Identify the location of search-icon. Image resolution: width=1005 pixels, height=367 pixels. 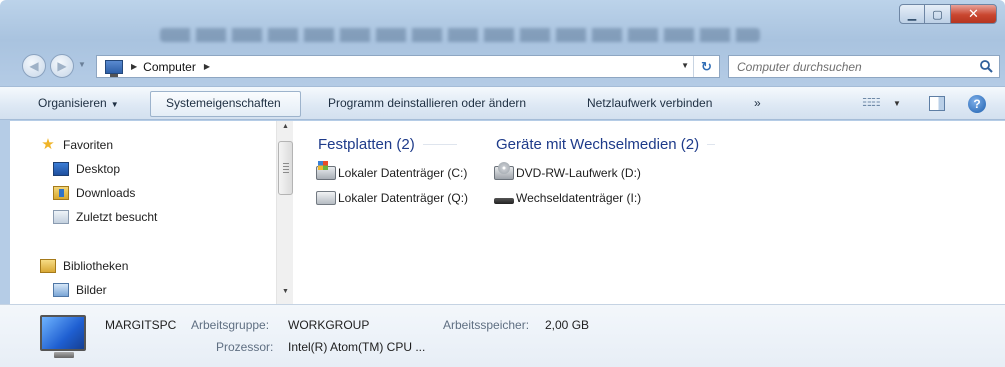
(986, 66).